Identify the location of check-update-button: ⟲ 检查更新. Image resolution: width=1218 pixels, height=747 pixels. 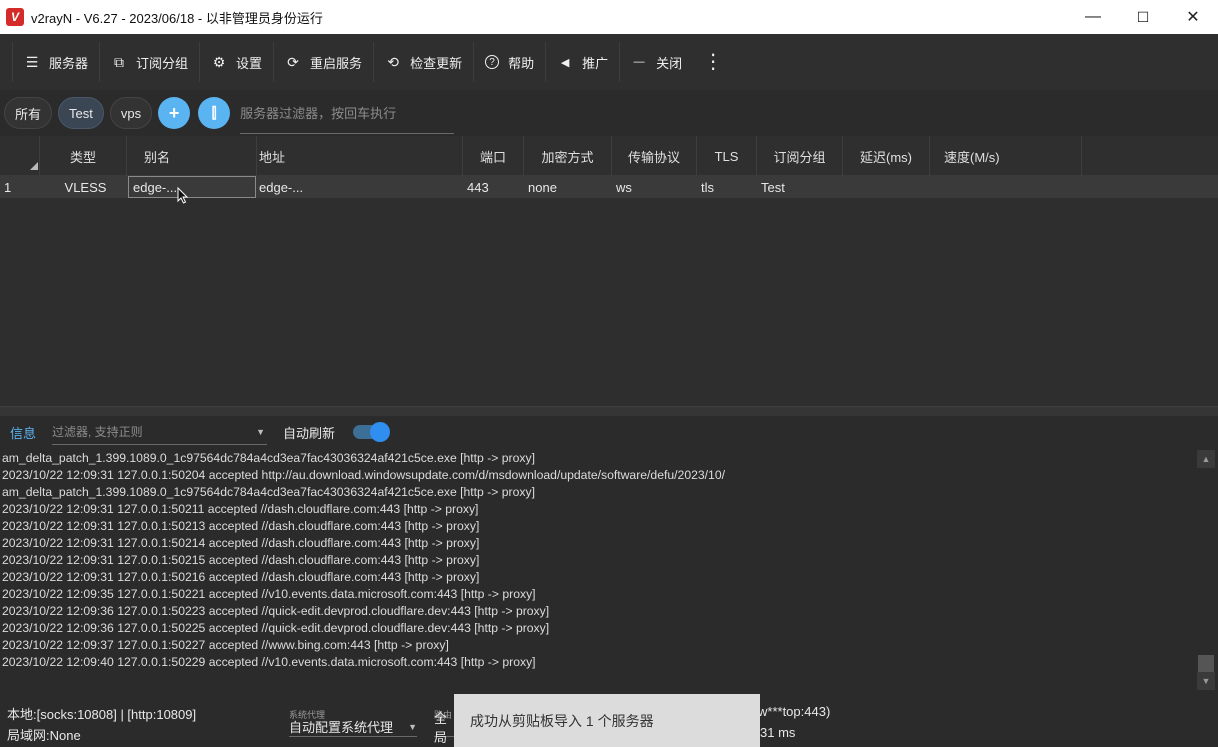
(424, 62).